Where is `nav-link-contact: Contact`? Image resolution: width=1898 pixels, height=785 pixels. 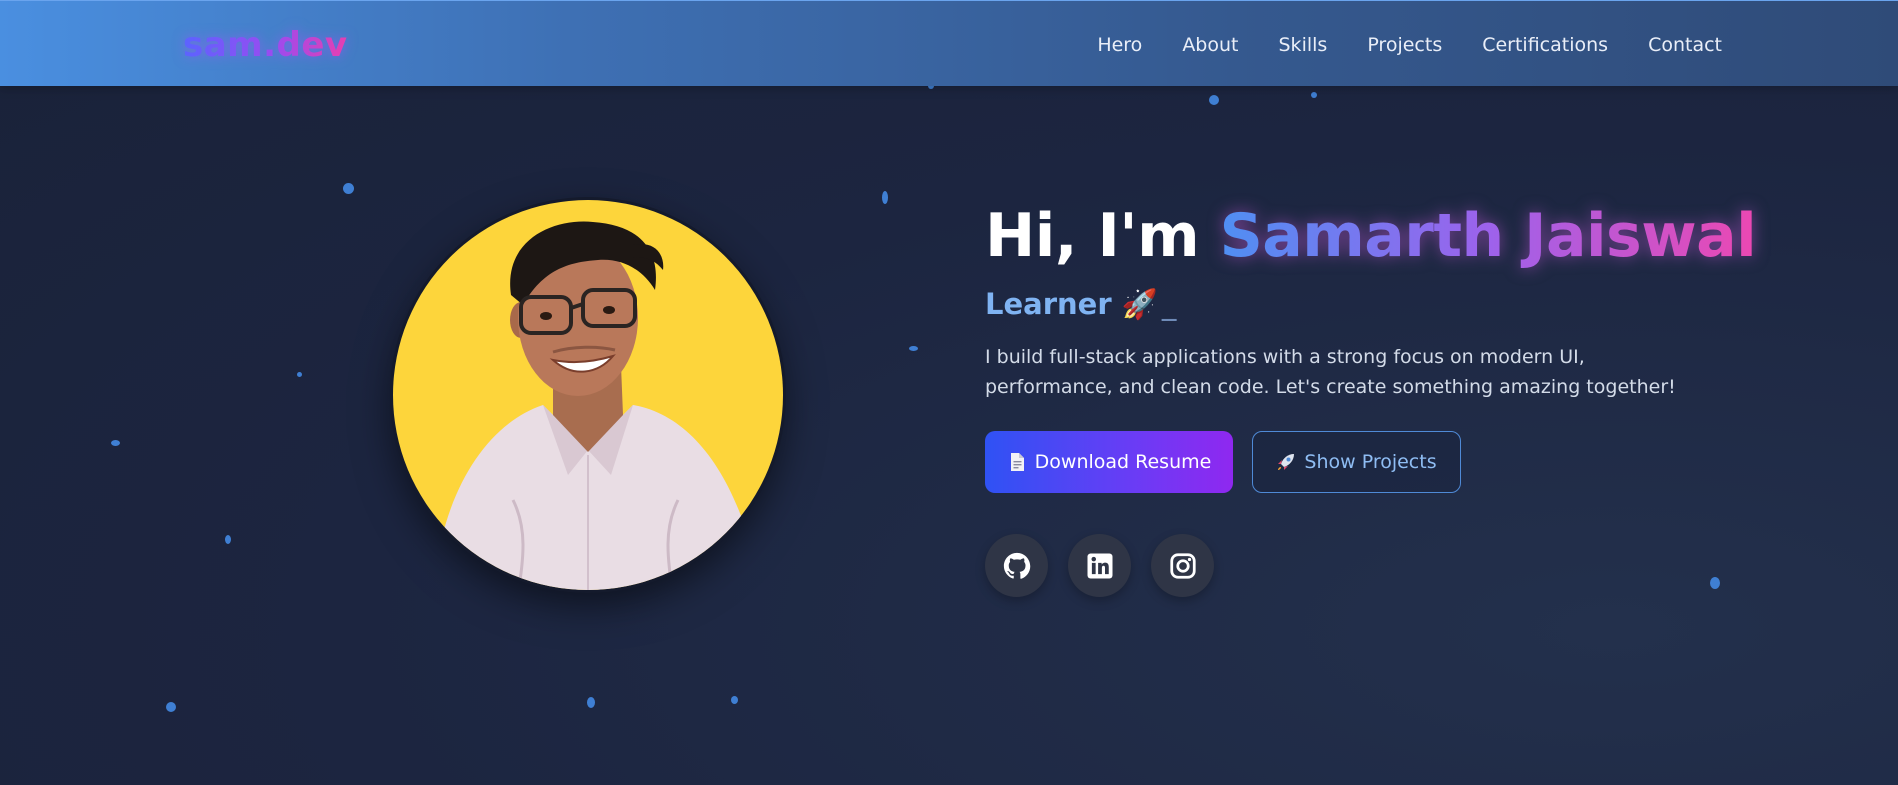 nav-link-contact: Contact is located at coordinates (1685, 45).